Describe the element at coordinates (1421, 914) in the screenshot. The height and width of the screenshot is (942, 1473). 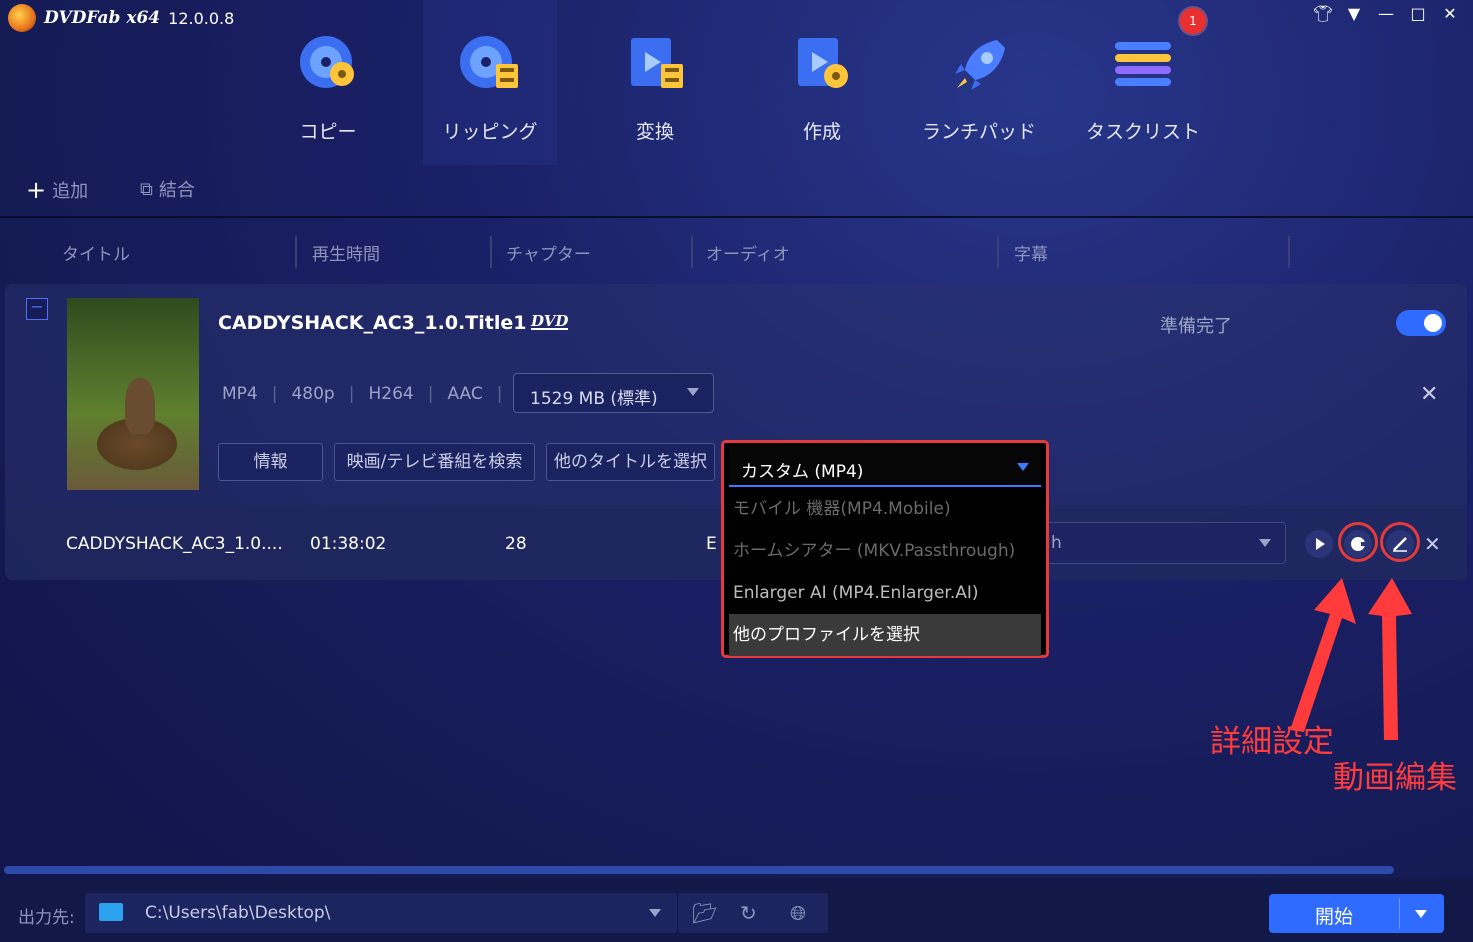
I see `start-options-chevron-icon` at that location.